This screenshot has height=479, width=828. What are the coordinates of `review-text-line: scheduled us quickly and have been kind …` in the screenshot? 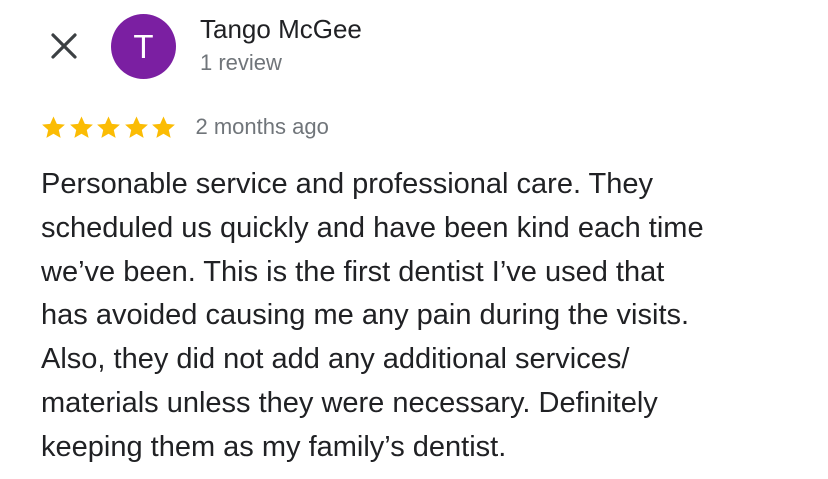 It's located at (372, 227).